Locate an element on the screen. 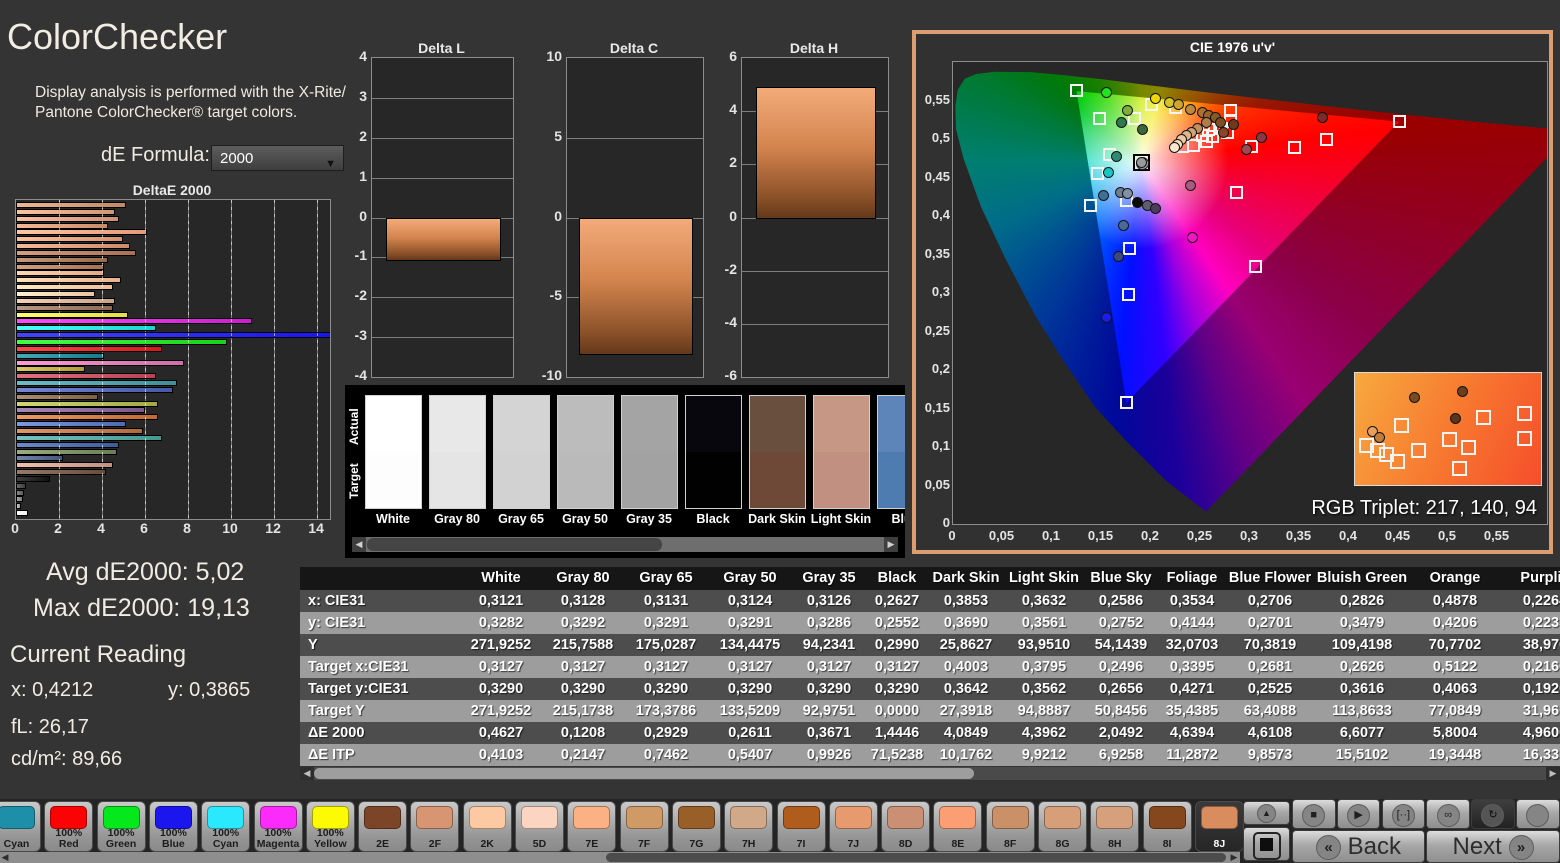  refresh-button: ↻ is located at coordinates (1493, 814).